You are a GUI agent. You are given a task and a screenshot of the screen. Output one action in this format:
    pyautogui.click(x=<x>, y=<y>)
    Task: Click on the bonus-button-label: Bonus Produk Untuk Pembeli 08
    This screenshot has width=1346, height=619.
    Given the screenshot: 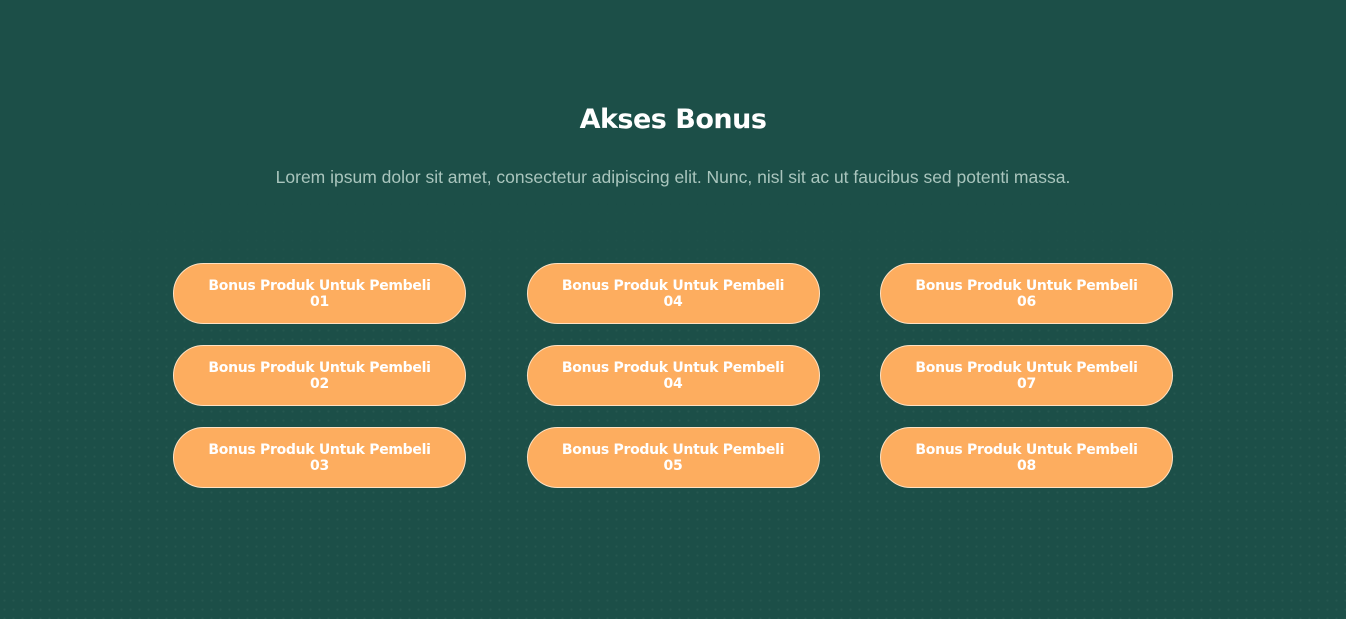 What is the action you would take?
    pyautogui.click(x=1026, y=457)
    